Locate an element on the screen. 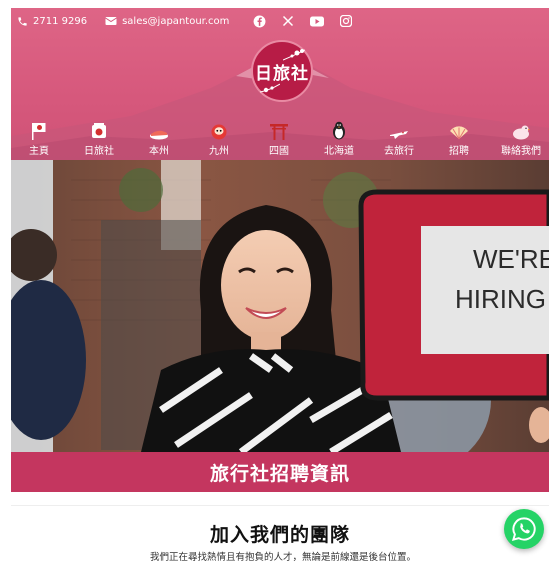  whatsapp-chat-button is located at coordinates (524, 529).